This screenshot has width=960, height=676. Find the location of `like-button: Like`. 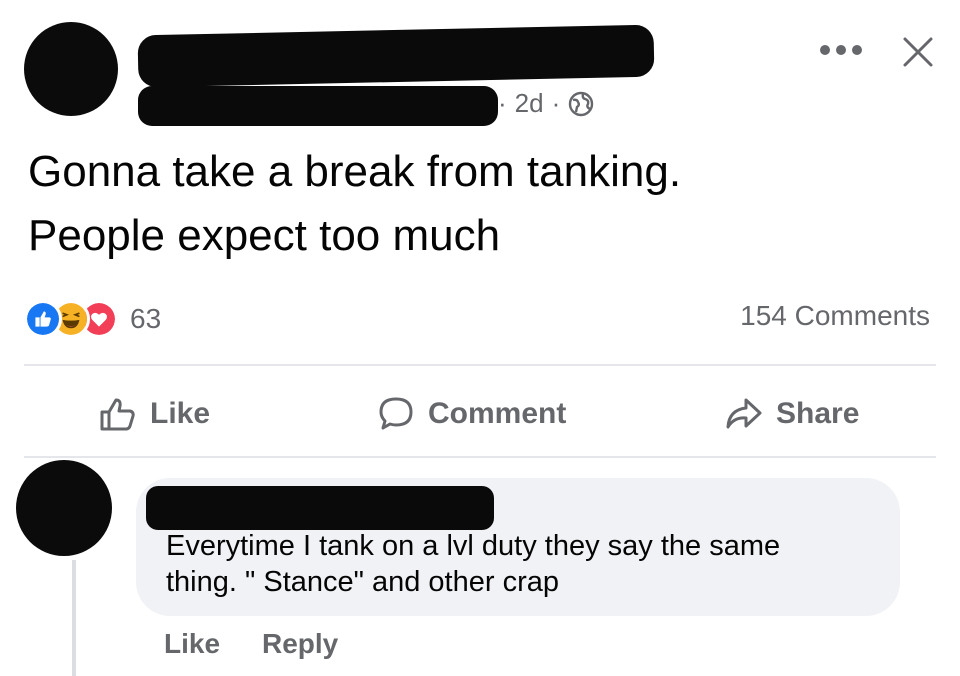

like-button: Like is located at coordinates (154, 414).